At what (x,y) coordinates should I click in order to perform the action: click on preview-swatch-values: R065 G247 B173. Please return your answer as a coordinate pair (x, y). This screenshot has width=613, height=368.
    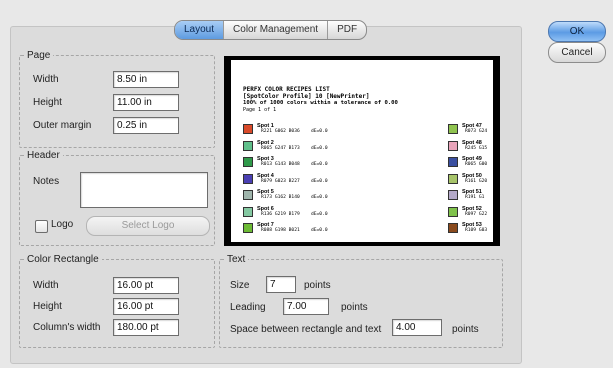
    Looking at the image, I should click on (280, 148).